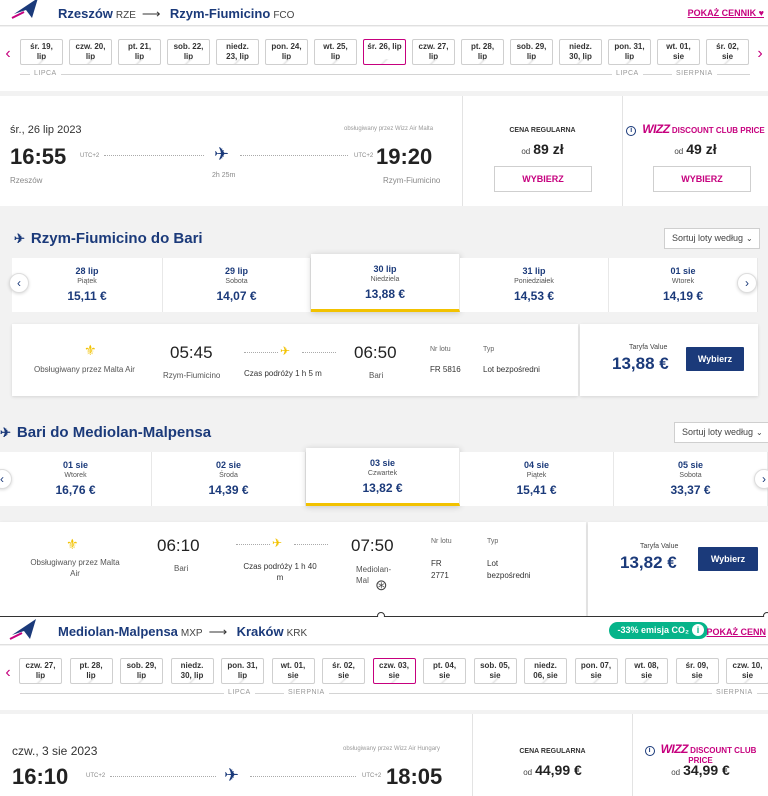 This screenshot has height=796, width=768. Describe the element at coordinates (228, 465) in the screenshot. I see `day-date: 02 sie` at that location.